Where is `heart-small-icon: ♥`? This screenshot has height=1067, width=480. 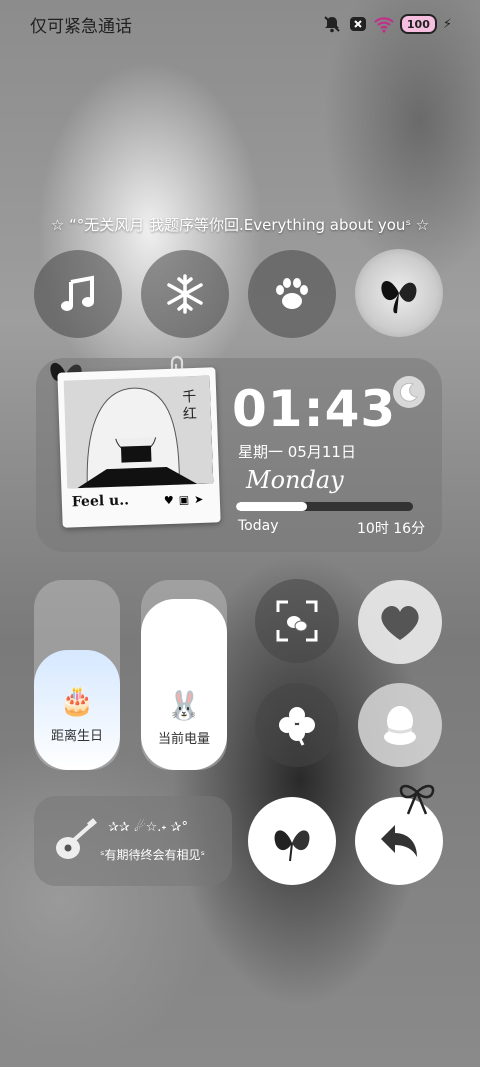
heart-small-icon: ♥ is located at coordinates (168, 500).